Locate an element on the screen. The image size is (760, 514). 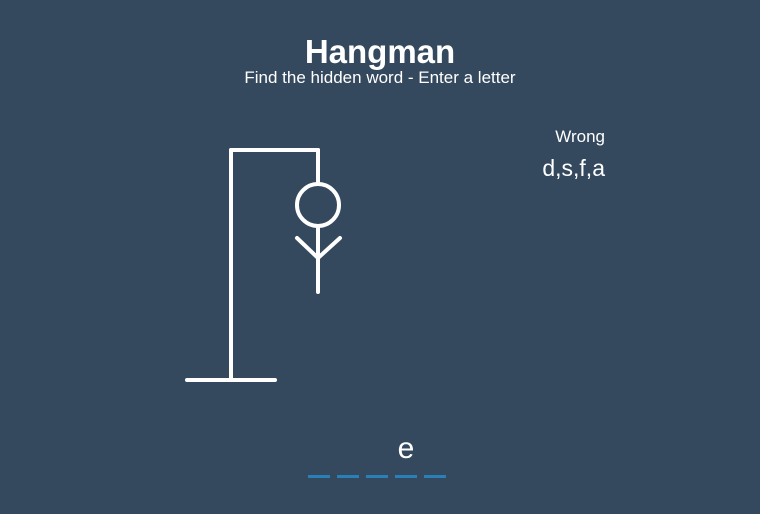
figure-head is located at coordinates (318, 205).